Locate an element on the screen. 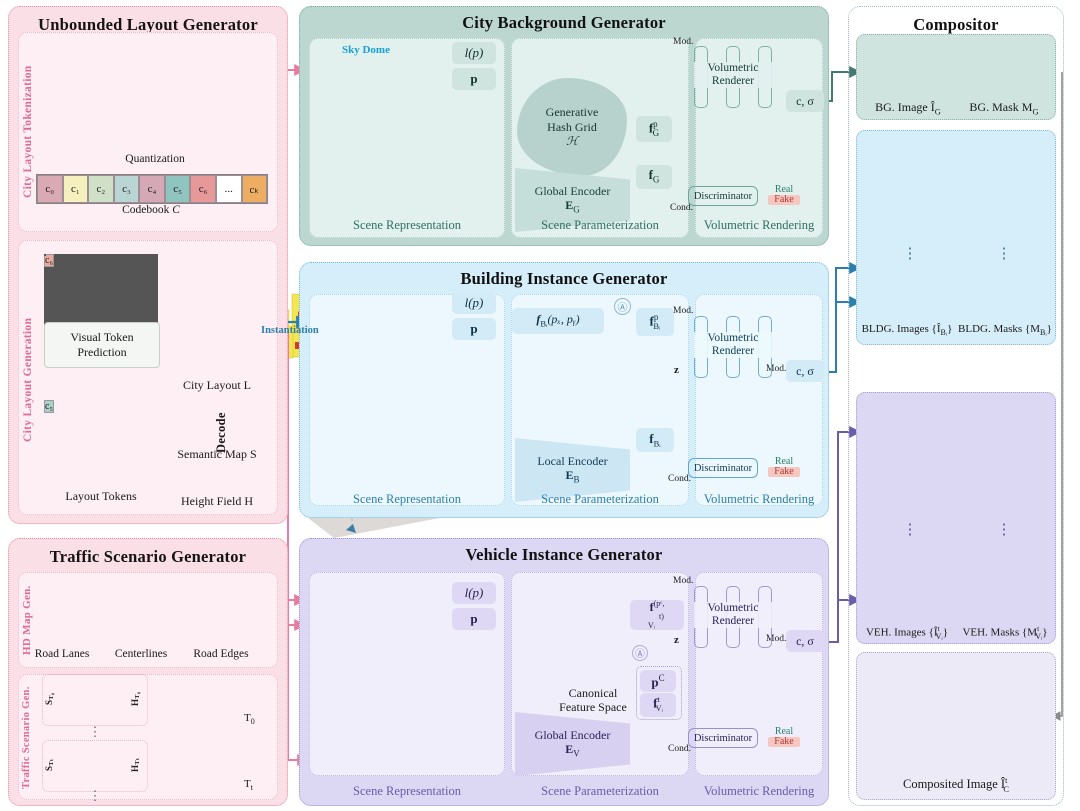 The image size is (1080, 811). bldg-ellipsis-left: ⋮ is located at coordinates (910, 254).